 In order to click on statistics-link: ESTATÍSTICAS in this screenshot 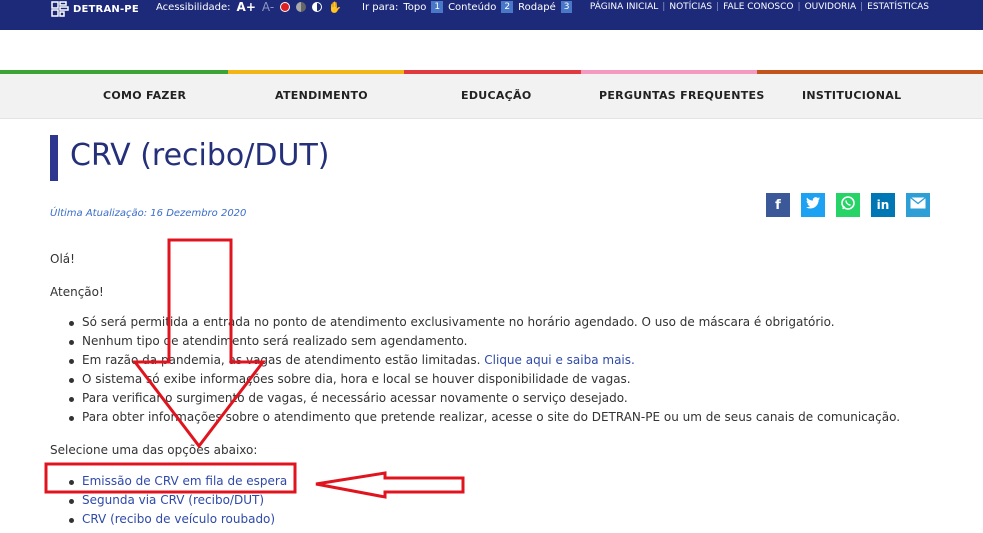, I will do `click(898, 7)`.